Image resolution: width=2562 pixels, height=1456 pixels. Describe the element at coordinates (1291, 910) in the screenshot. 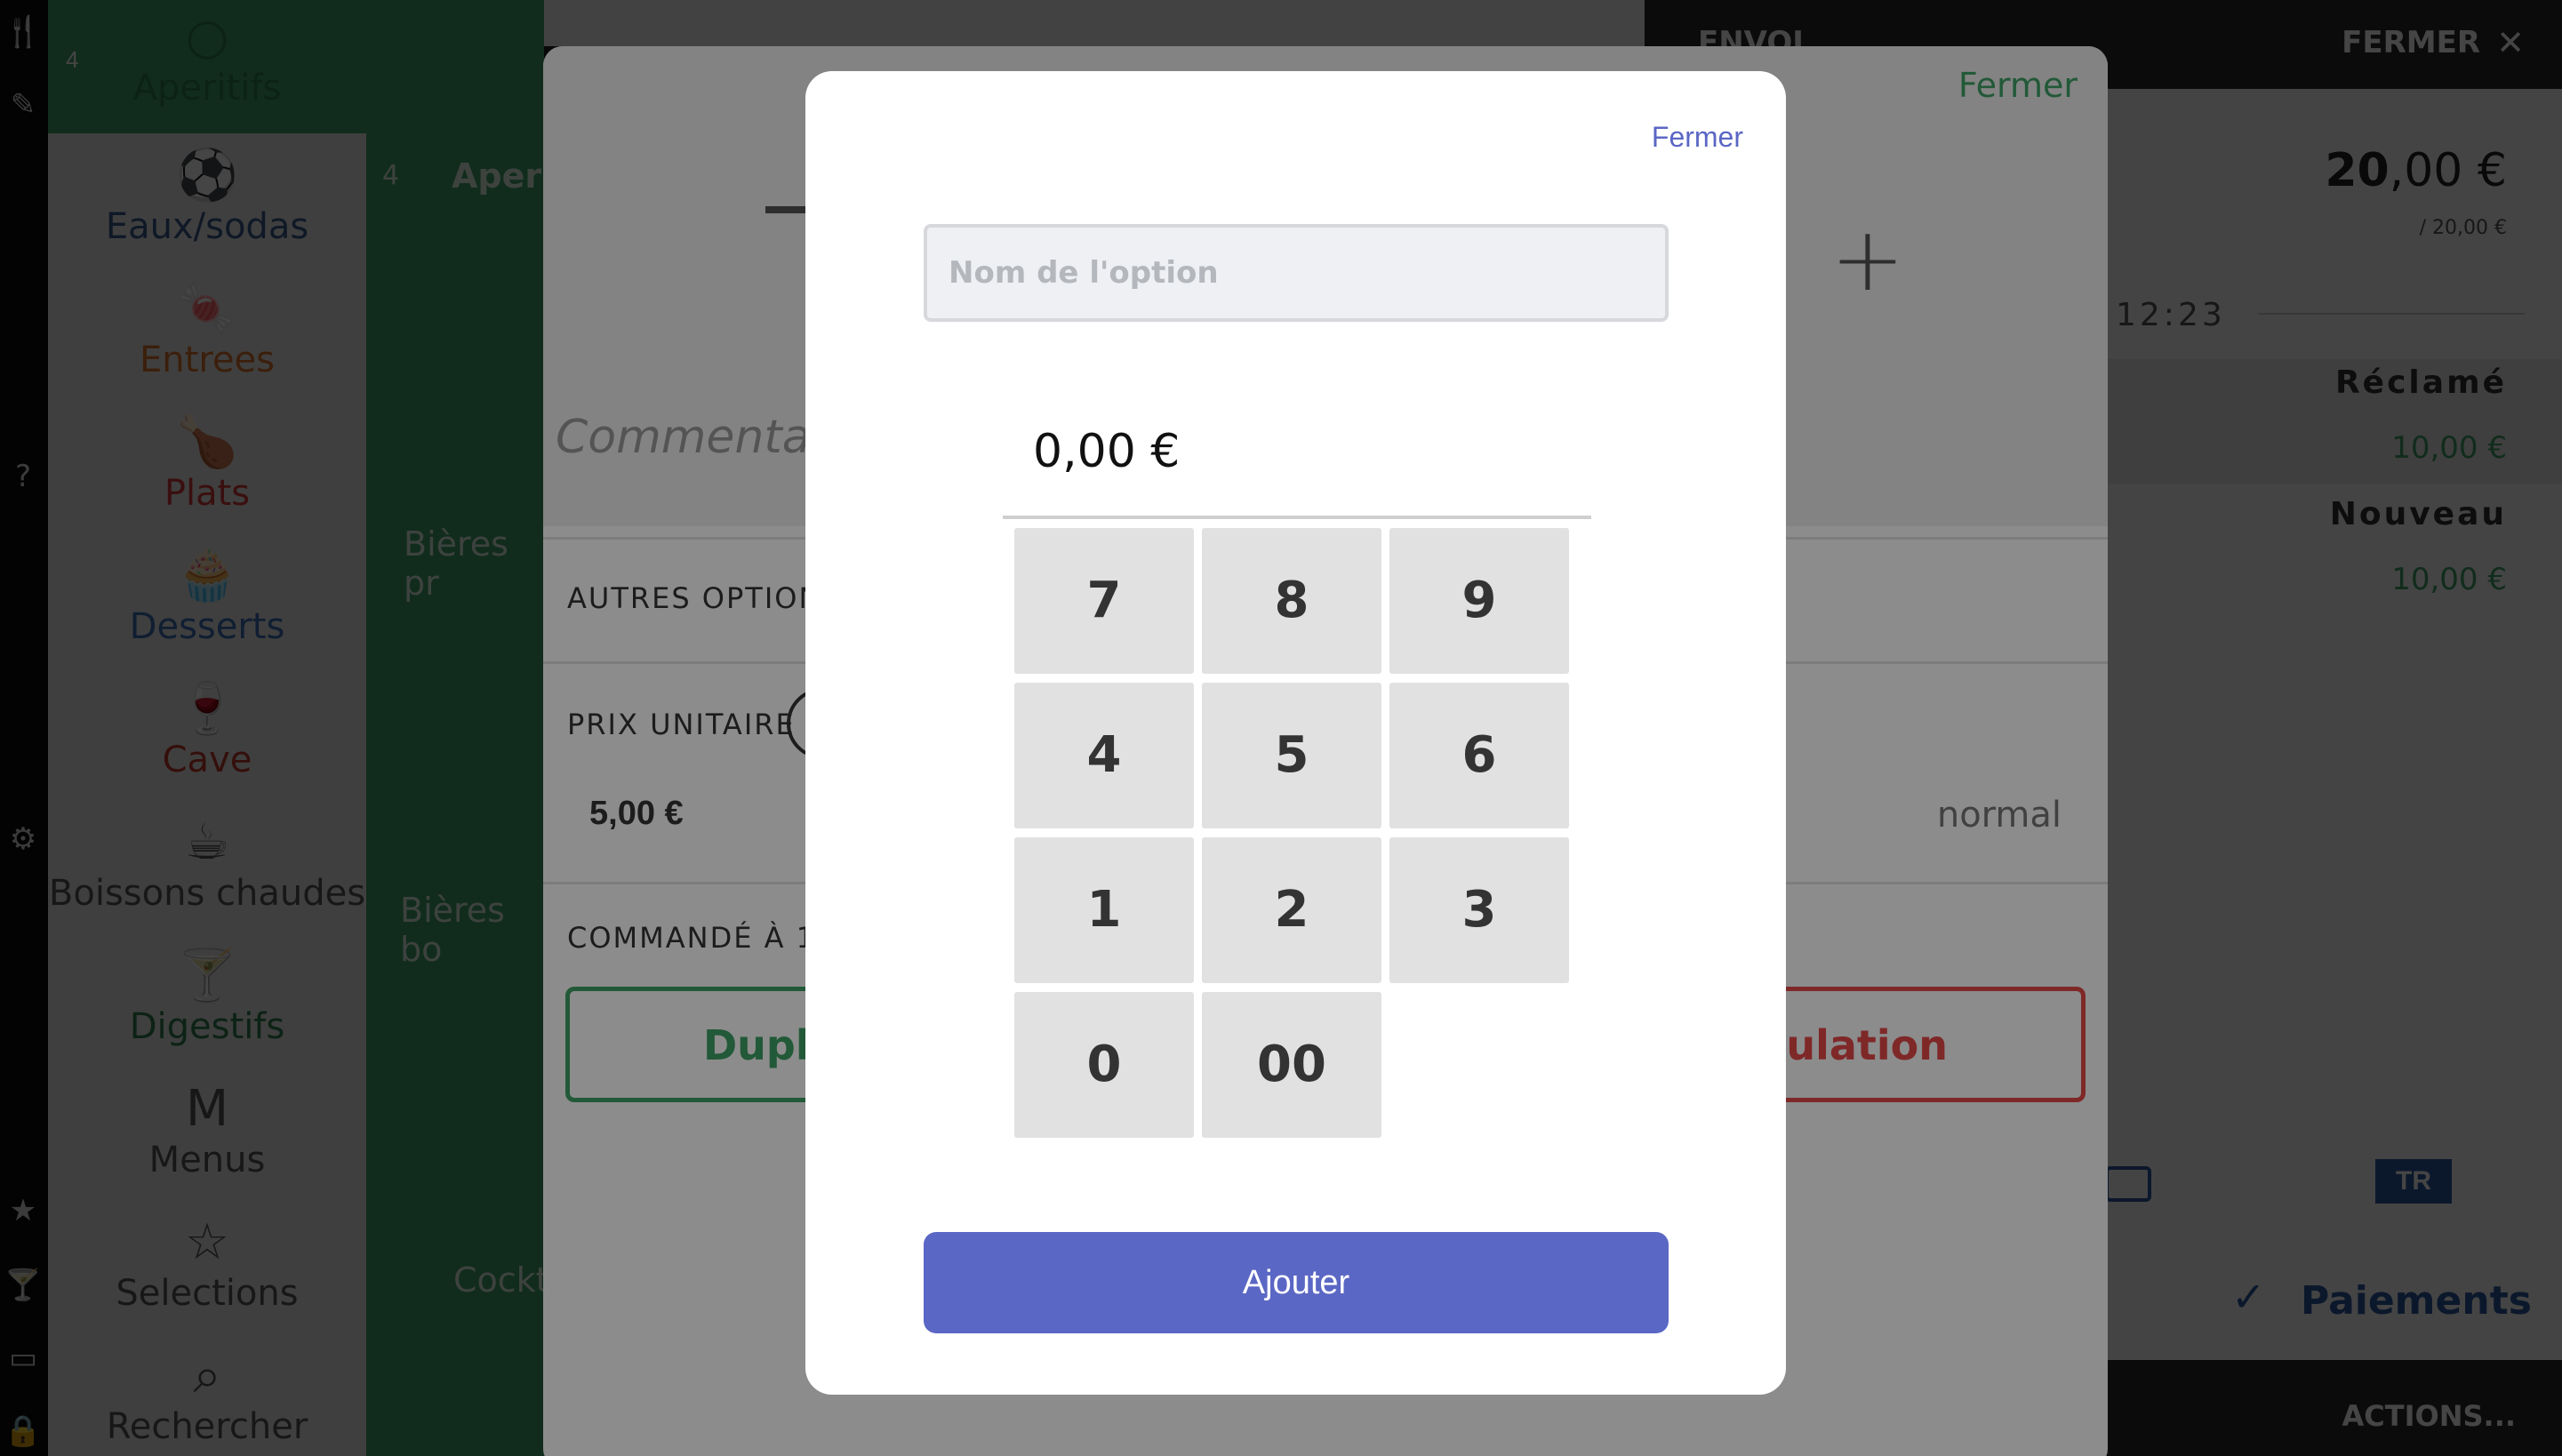

I see `key-2: 2` at that location.